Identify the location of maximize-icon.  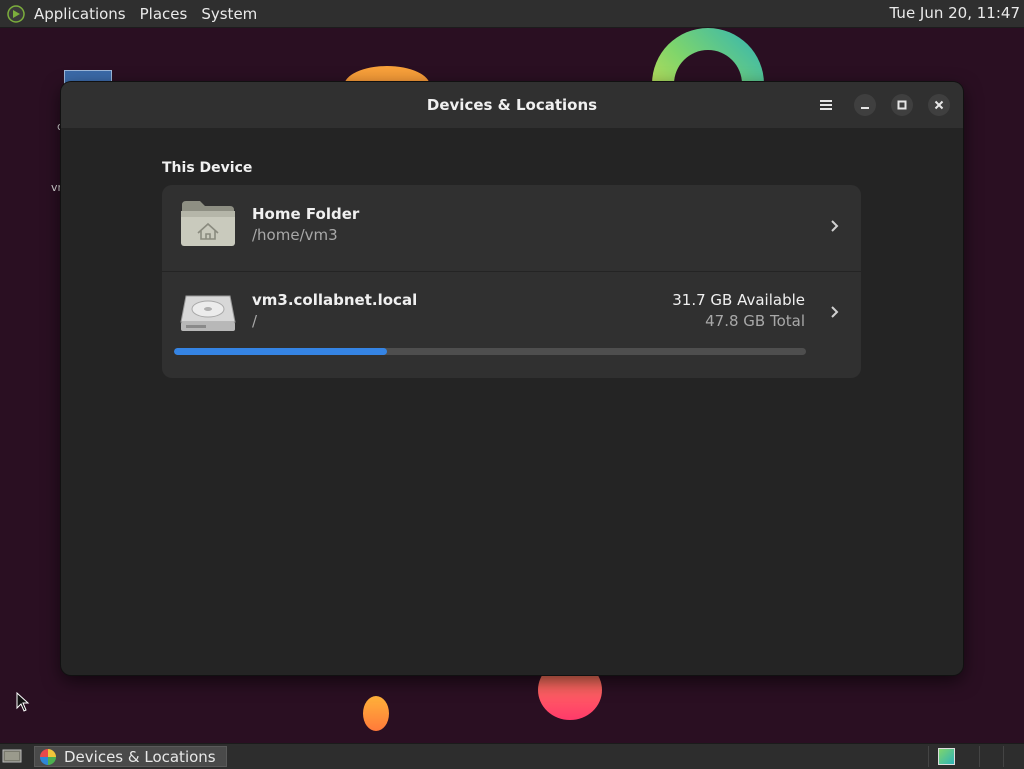
(902, 105).